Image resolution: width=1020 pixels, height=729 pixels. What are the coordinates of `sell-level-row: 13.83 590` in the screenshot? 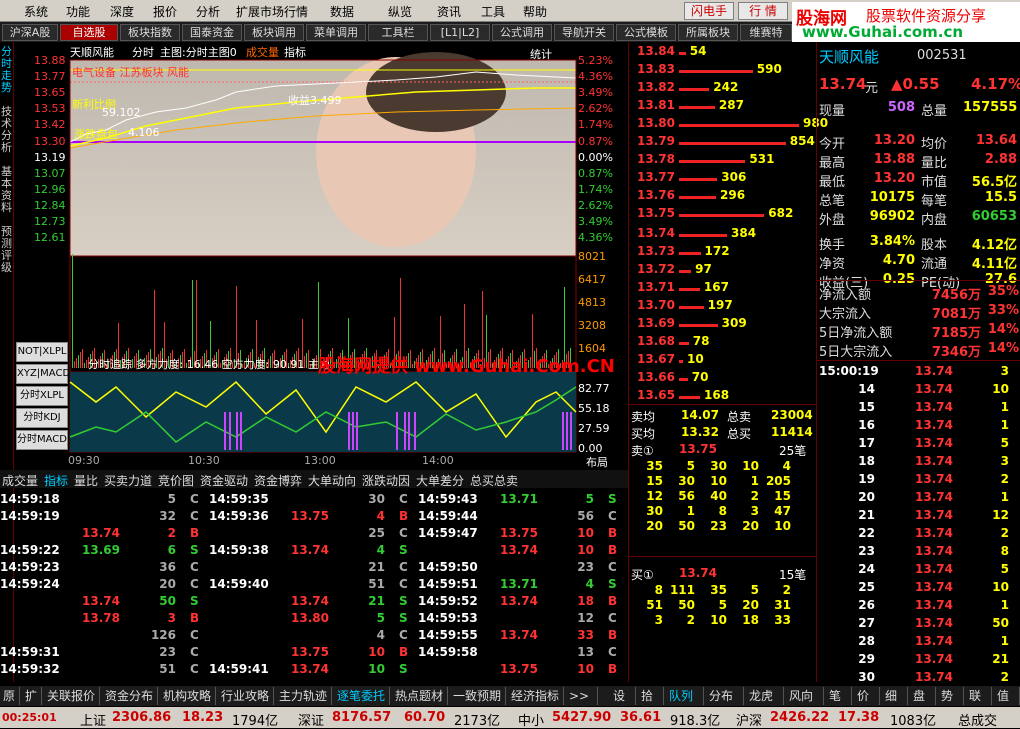 It's located at (723, 71).